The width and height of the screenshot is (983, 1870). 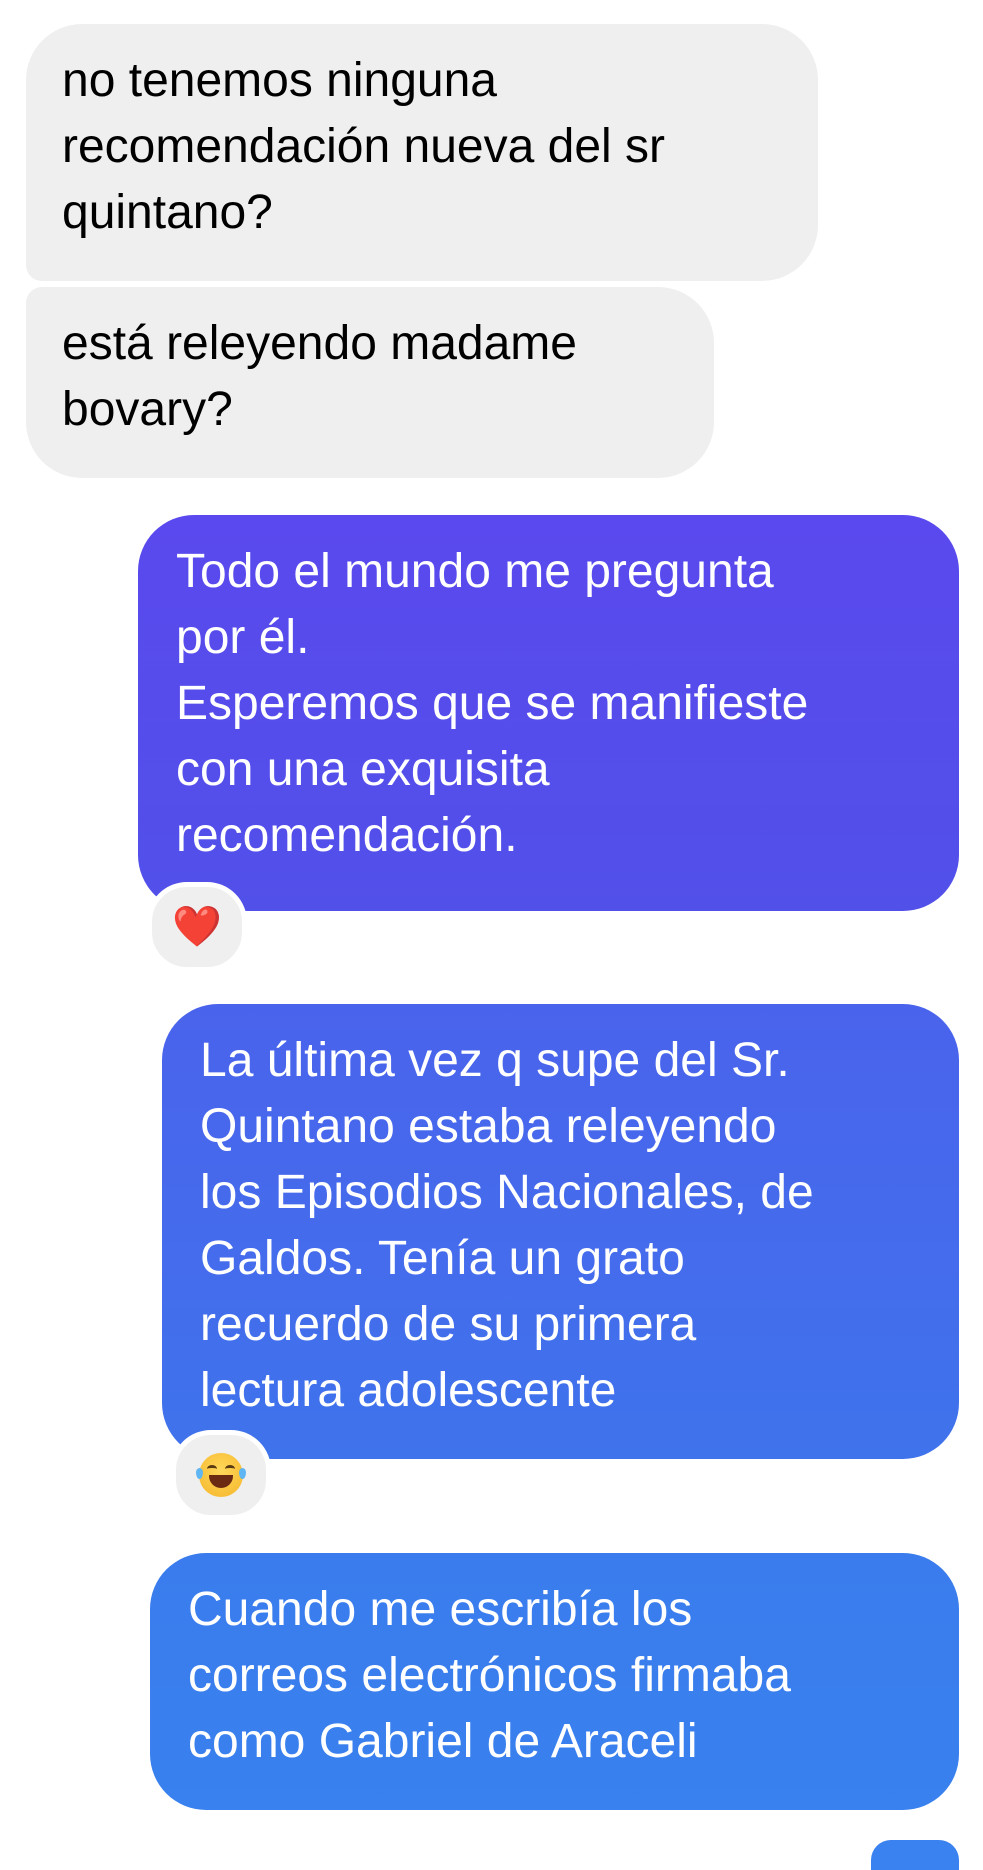 What do you see at coordinates (915, 1855) in the screenshot?
I see `next-message-bubble-peek` at bounding box center [915, 1855].